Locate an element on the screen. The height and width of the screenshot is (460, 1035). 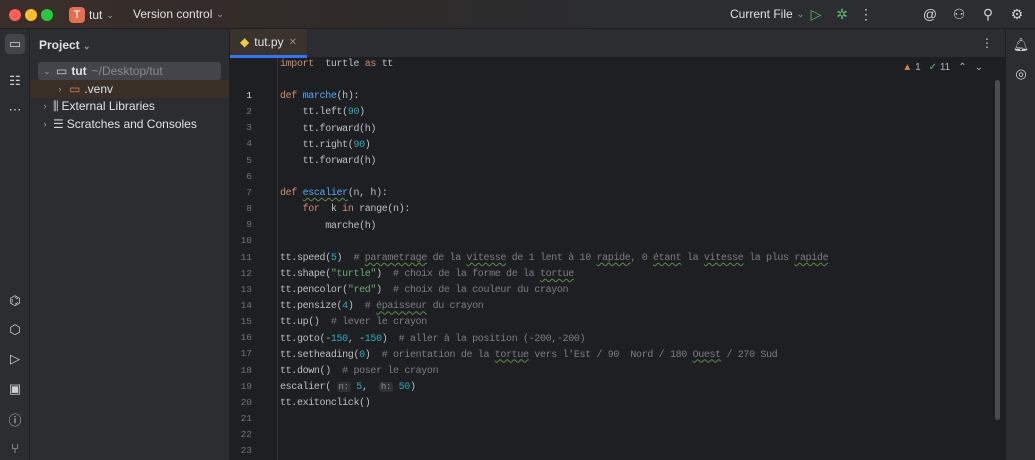
line-number: 19 is located at coordinates (246, 386).